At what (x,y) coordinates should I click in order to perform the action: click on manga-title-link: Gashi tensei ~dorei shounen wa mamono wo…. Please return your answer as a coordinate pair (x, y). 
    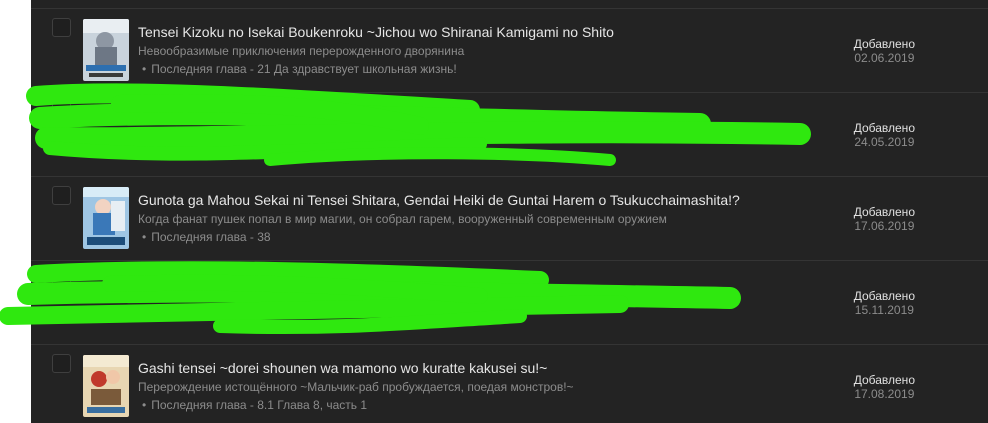
    Looking at the image, I should click on (342, 368).